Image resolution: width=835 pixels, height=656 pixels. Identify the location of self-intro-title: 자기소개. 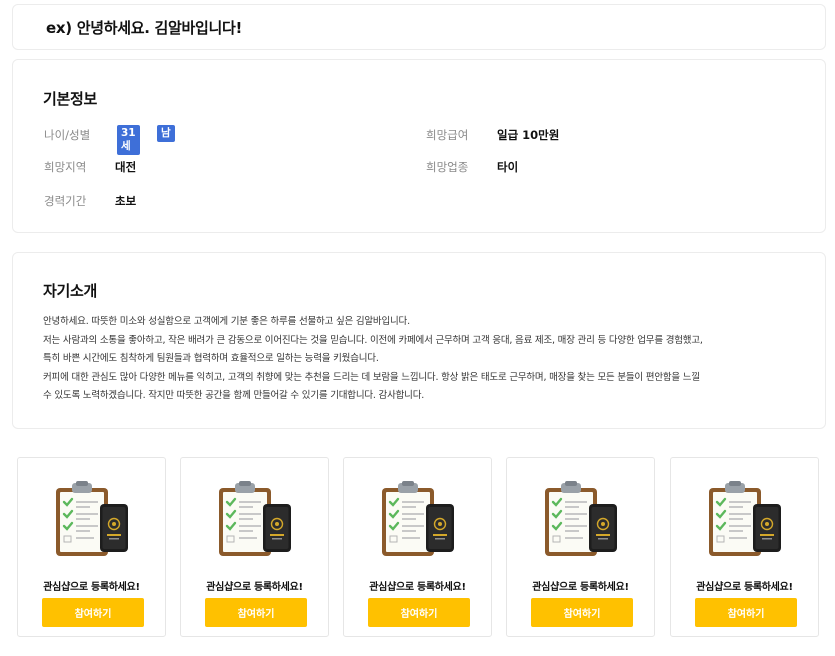
(70, 291).